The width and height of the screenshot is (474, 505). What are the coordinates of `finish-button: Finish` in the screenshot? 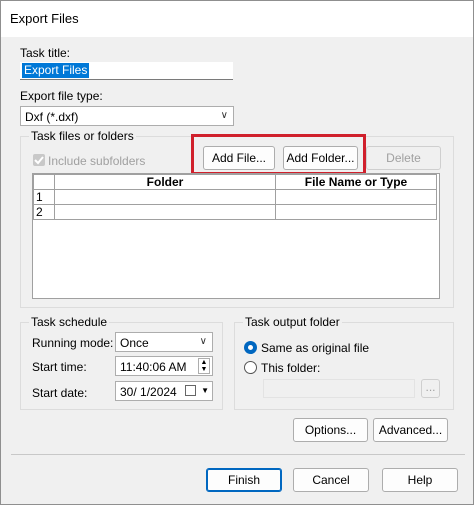 It's located at (244, 480).